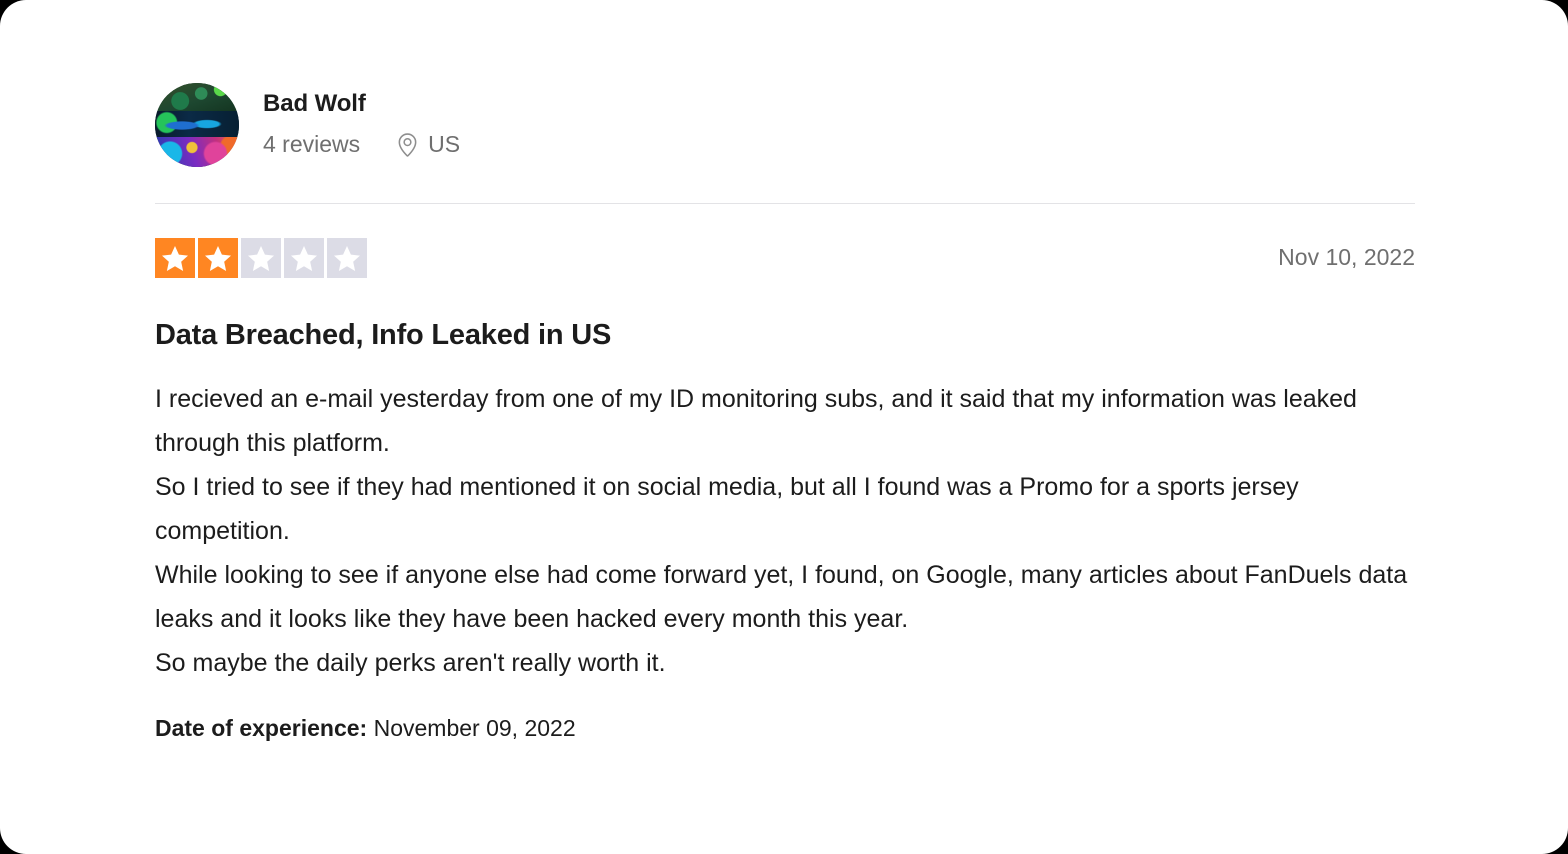 Image resolution: width=1568 pixels, height=854 pixels. Describe the element at coordinates (407, 145) in the screenshot. I see `location-pin-icon` at that location.